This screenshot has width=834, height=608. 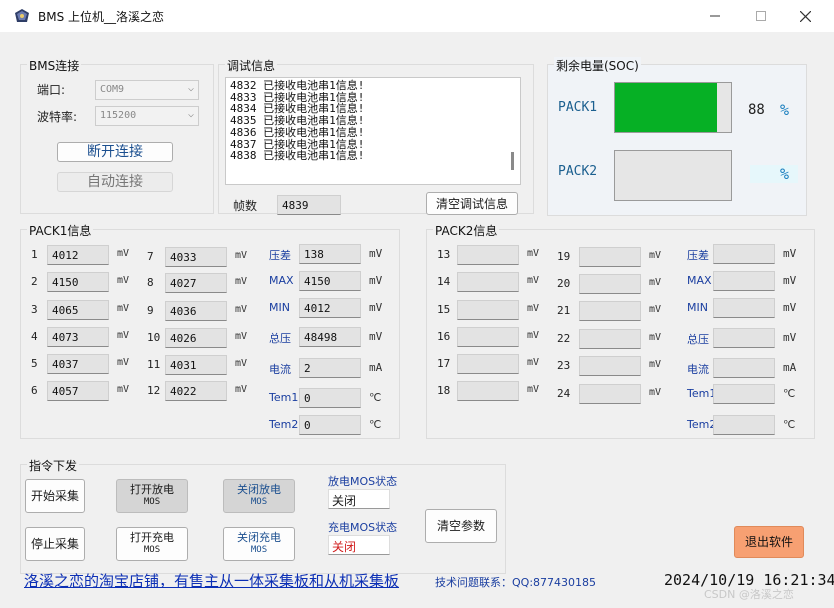 What do you see at coordinates (150, 256) in the screenshot?
I see `cell-number: 7` at bounding box center [150, 256].